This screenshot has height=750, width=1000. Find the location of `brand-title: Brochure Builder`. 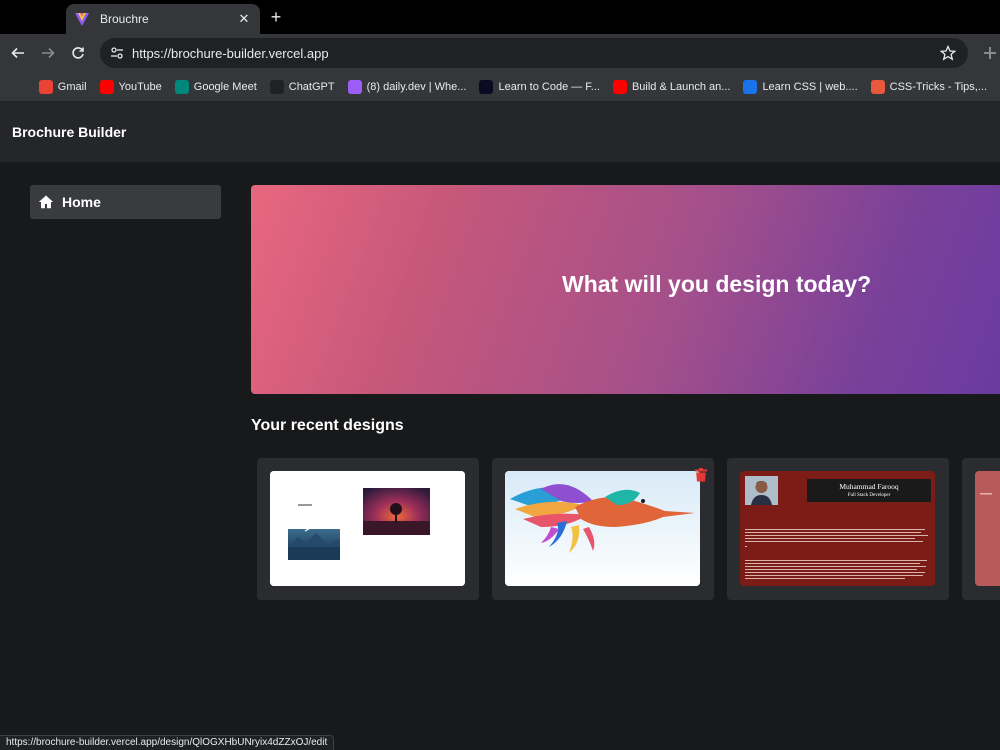

brand-title: Brochure Builder is located at coordinates (69, 132).